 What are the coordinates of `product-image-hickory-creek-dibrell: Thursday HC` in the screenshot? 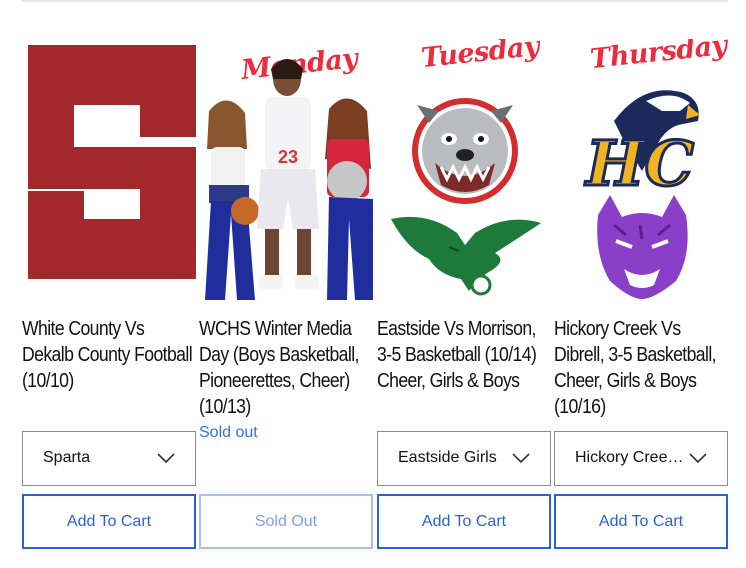 It's located at (641, 169).